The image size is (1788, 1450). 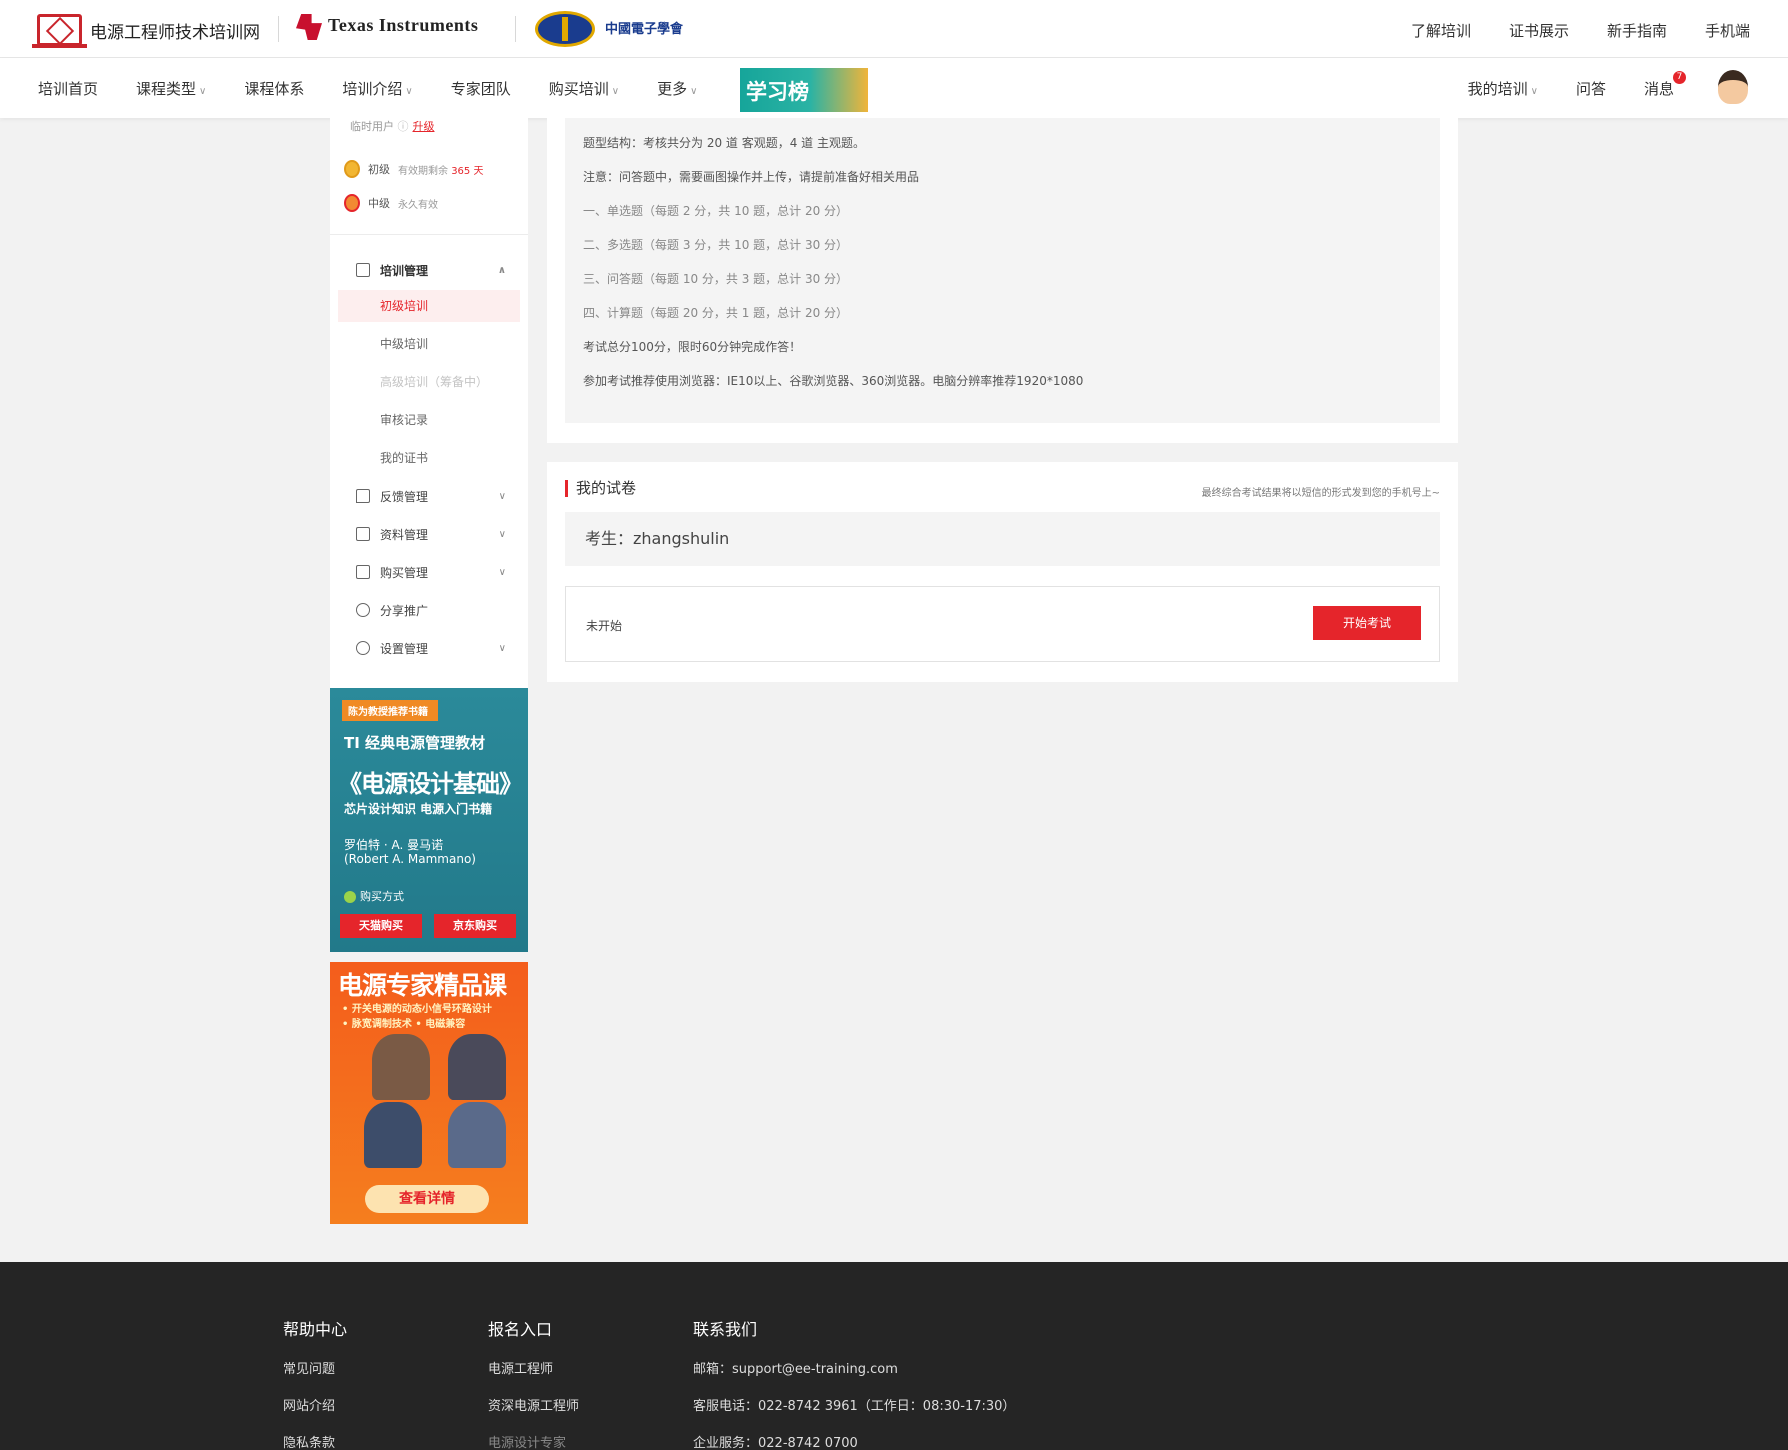 I want to click on nav-item-label: 课程类型, so click(x=166, y=89).